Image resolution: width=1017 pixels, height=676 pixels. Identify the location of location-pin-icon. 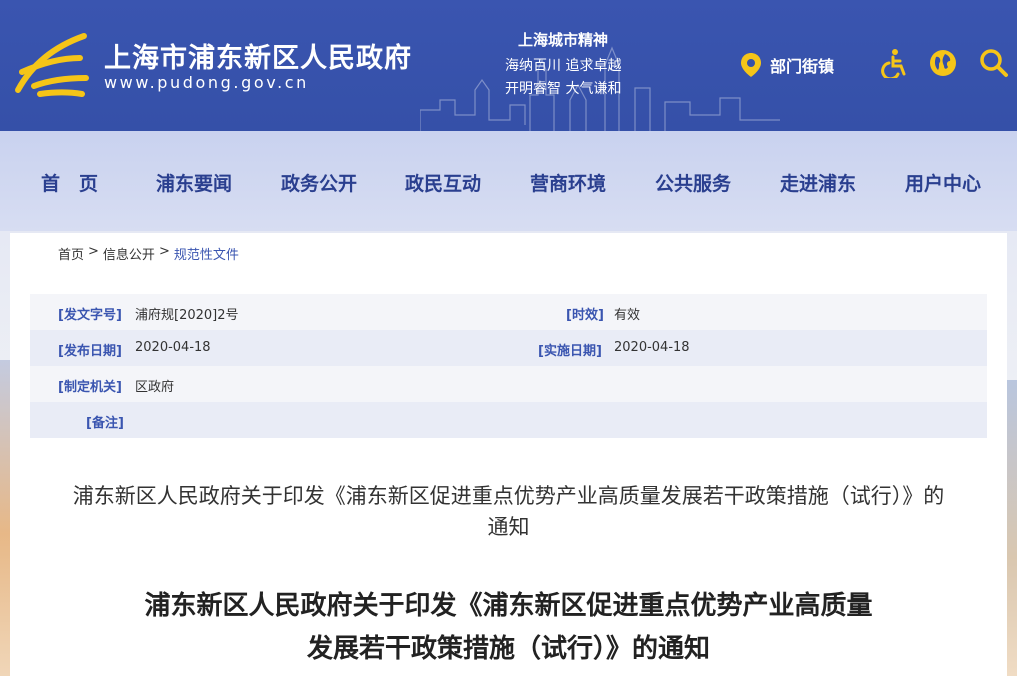
(751, 65).